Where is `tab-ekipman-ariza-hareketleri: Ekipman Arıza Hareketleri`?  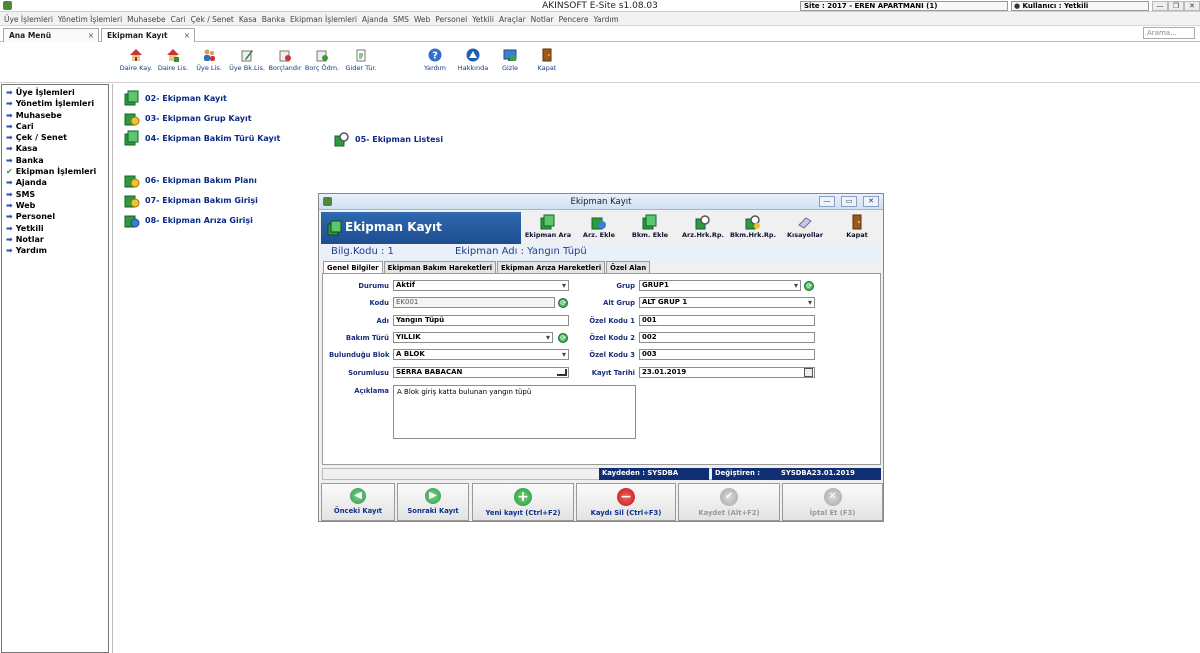
tab-ekipman-ariza-hareketleri: Ekipman Arıza Hareketleri is located at coordinates (551, 267).